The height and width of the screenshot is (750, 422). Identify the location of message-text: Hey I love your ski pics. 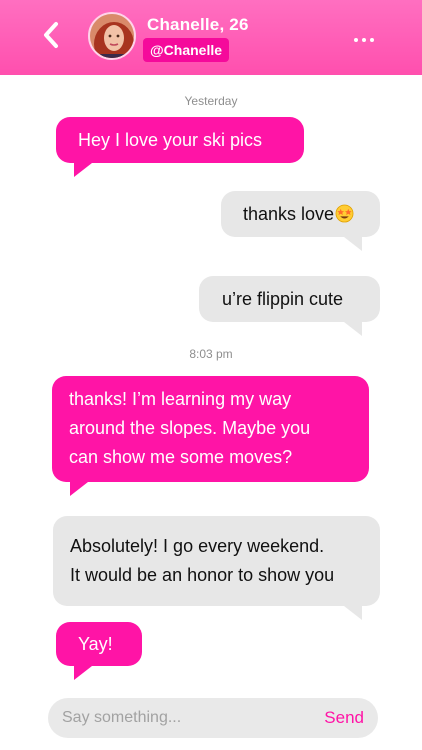
(170, 140).